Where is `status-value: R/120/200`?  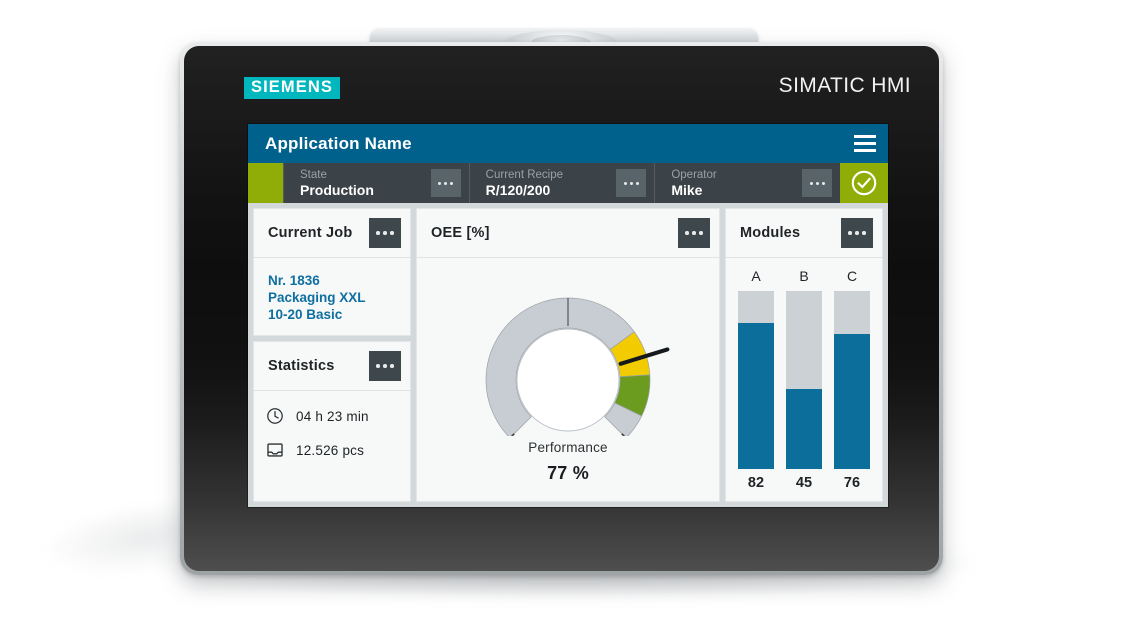
status-value: R/120/200 is located at coordinates (518, 189).